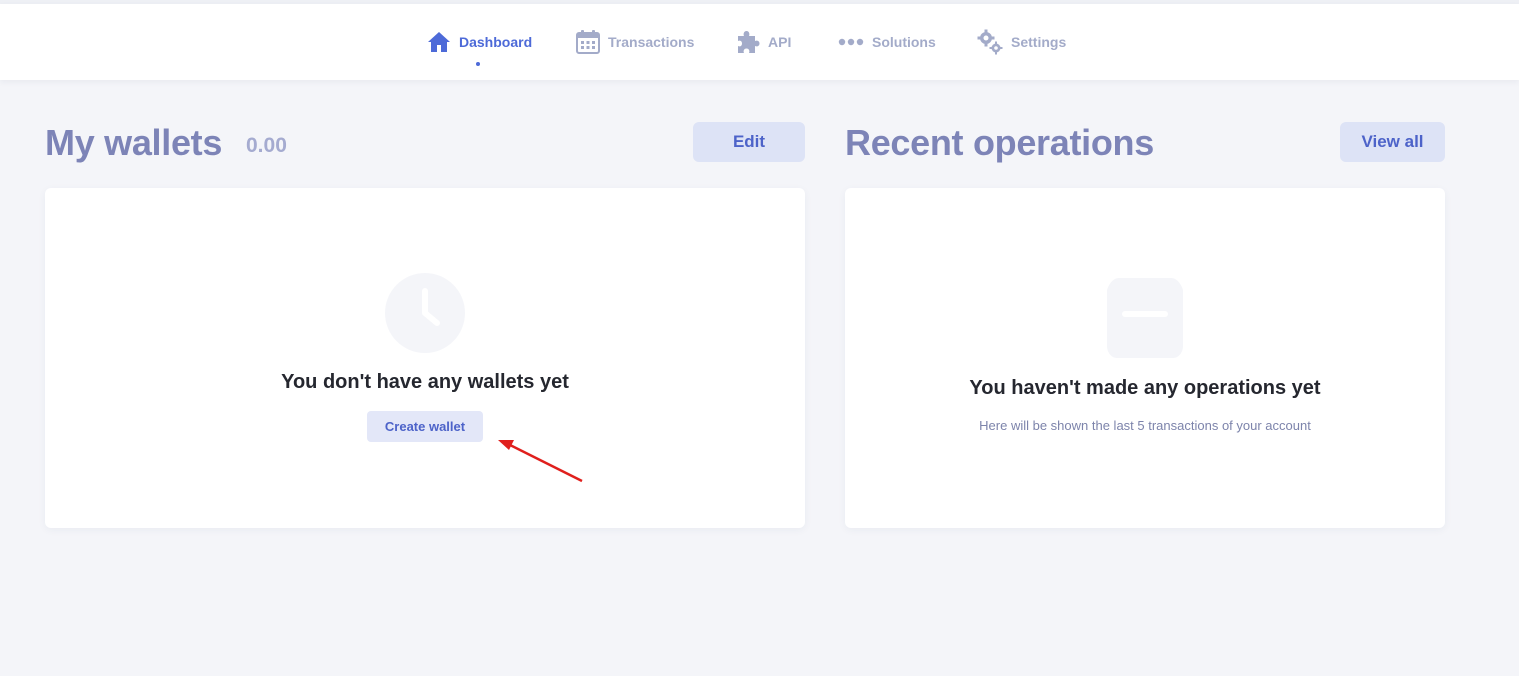 The height and width of the screenshot is (676, 1519). I want to click on dots-icon, so click(851, 42).